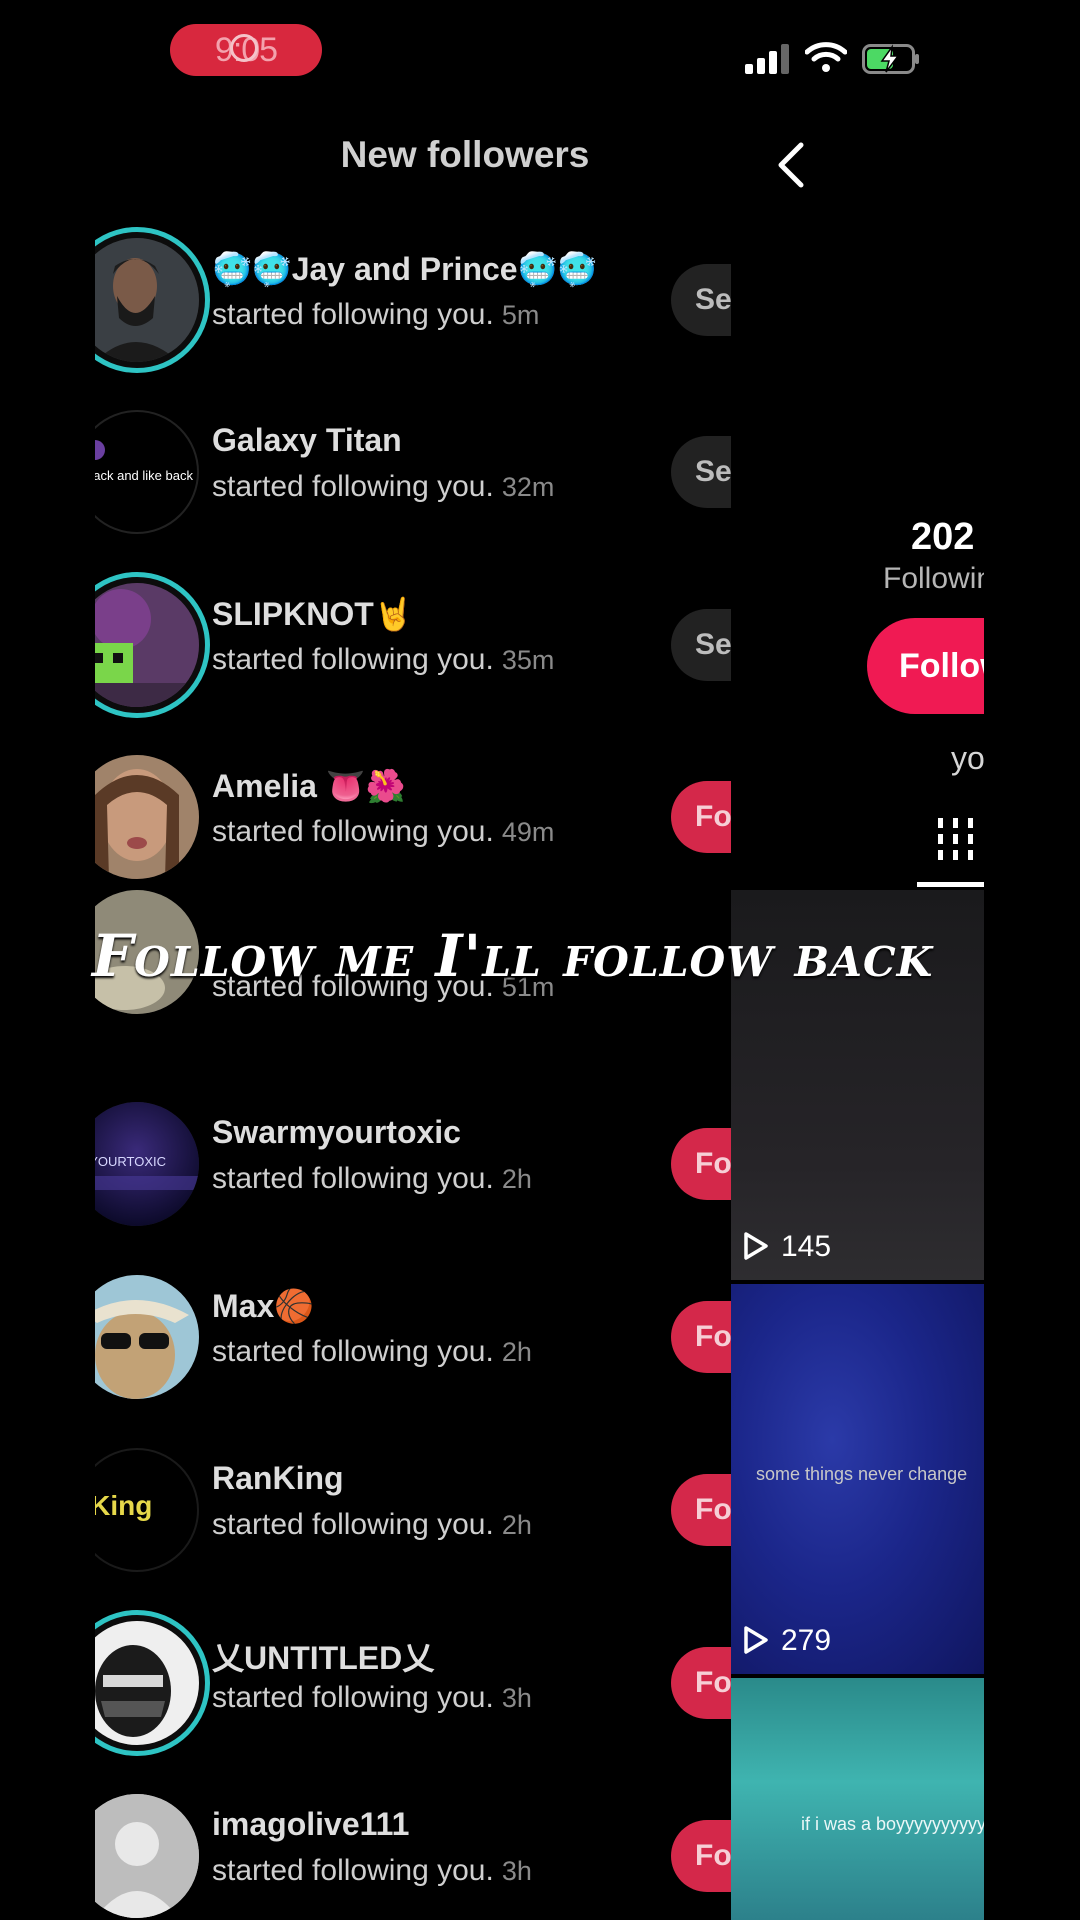 The width and height of the screenshot is (1080, 1920). Describe the element at coordinates (336, 1132) in the screenshot. I see `follower-name: Swarmyourtoxic` at that location.